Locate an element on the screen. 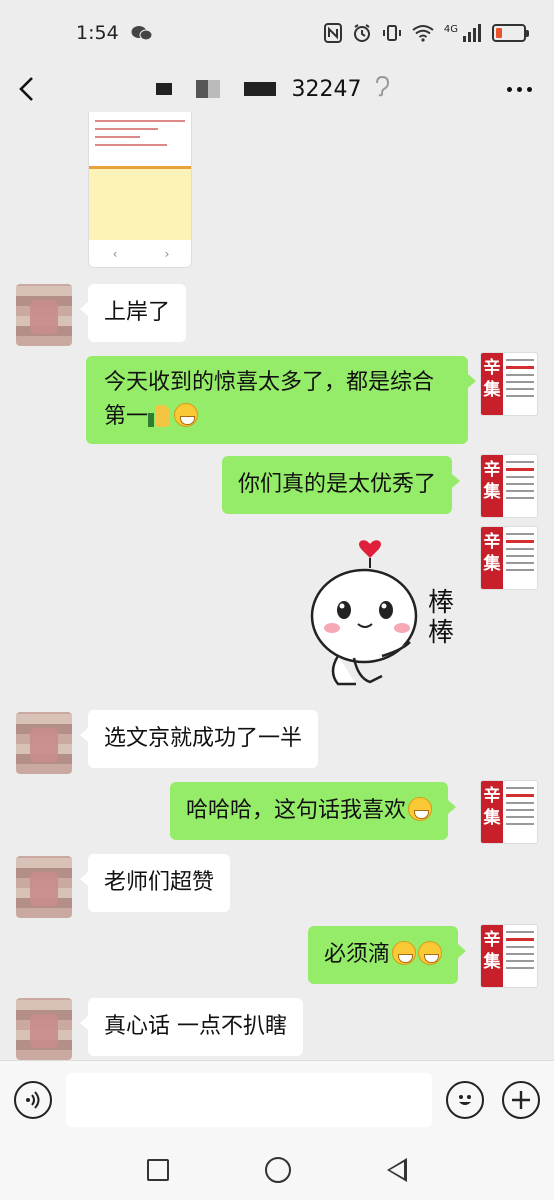 This screenshot has width=554, height=1200. thumbs-up-icon is located at coordinates (160, 415).